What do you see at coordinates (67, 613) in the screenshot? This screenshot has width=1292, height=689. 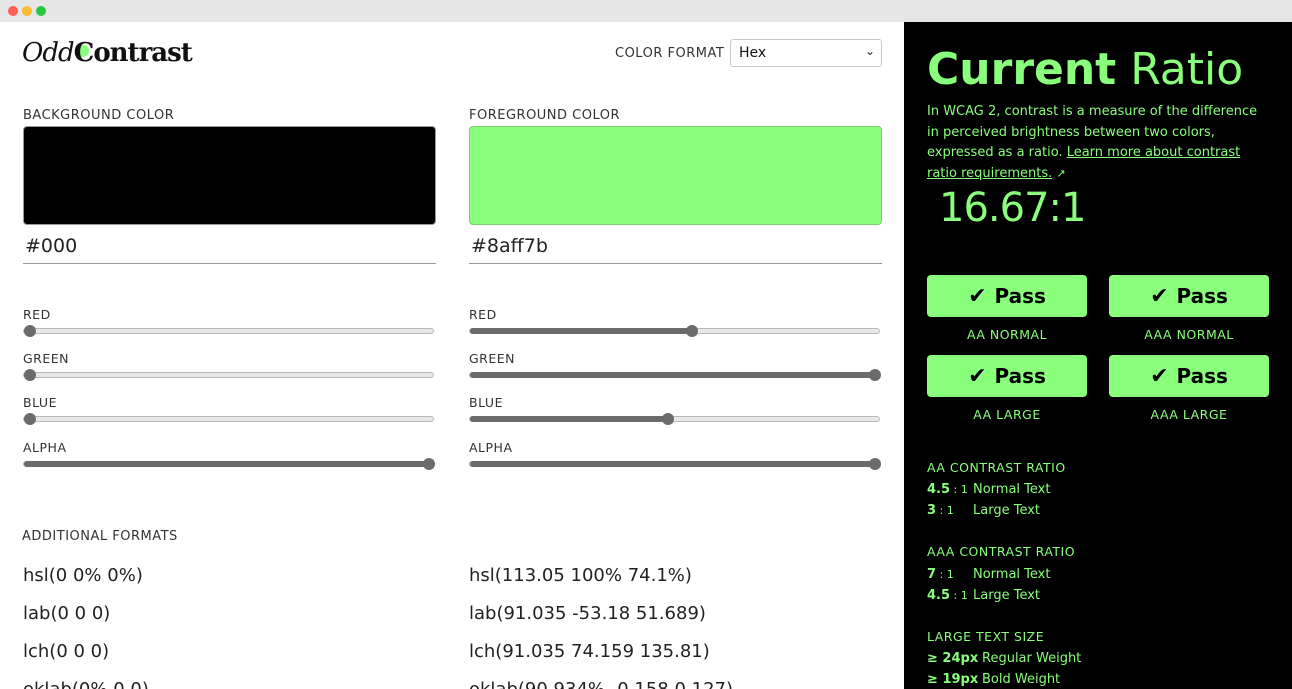 I see `background-format-value: lab(0 0 0)` at bounding box center [67, 613].